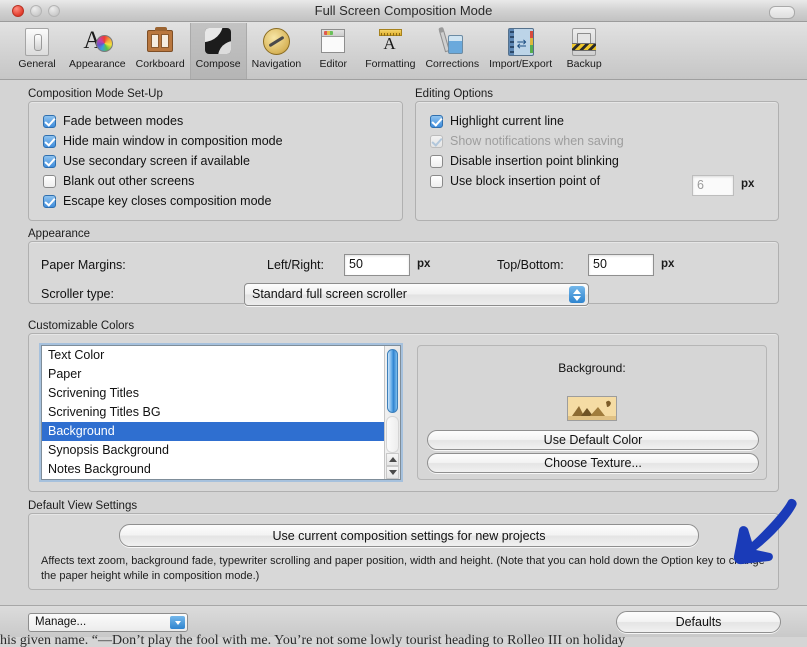 Image resolution: width=807 pixels, height=647 pixels. I want to click on paper-margins-label: Paper Margins:, so click(83, 265).